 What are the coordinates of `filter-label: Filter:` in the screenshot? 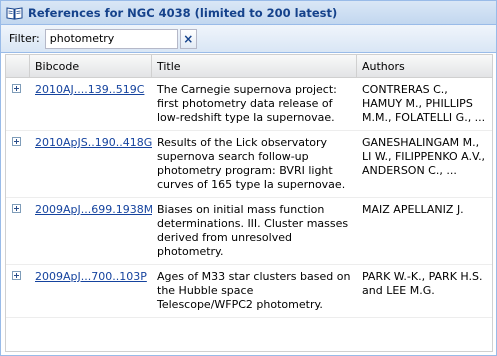 It's located at (24, 38).